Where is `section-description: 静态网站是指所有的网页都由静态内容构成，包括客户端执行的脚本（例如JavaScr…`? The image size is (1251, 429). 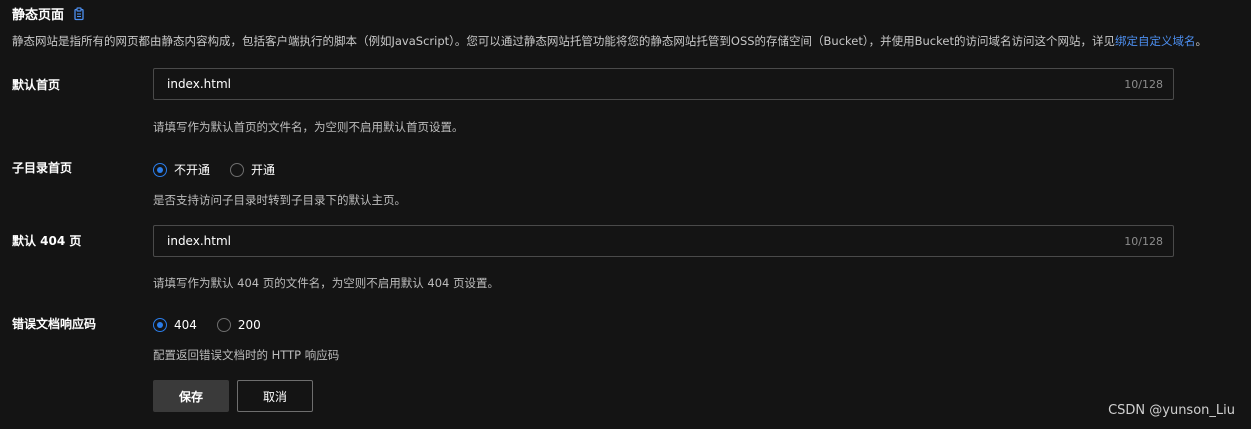 section-description: 静态网站是指所有的网页都由静态内容构成，包括客户端执行的脚本（例如JavaScr… is located at coordinates (609, 41).